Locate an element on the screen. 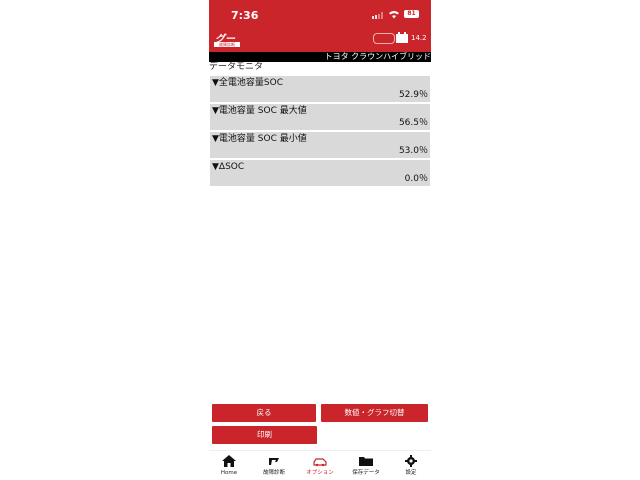 The image size is (640, 480). item-value: 53.0％ is located at coordinates (413, 151).